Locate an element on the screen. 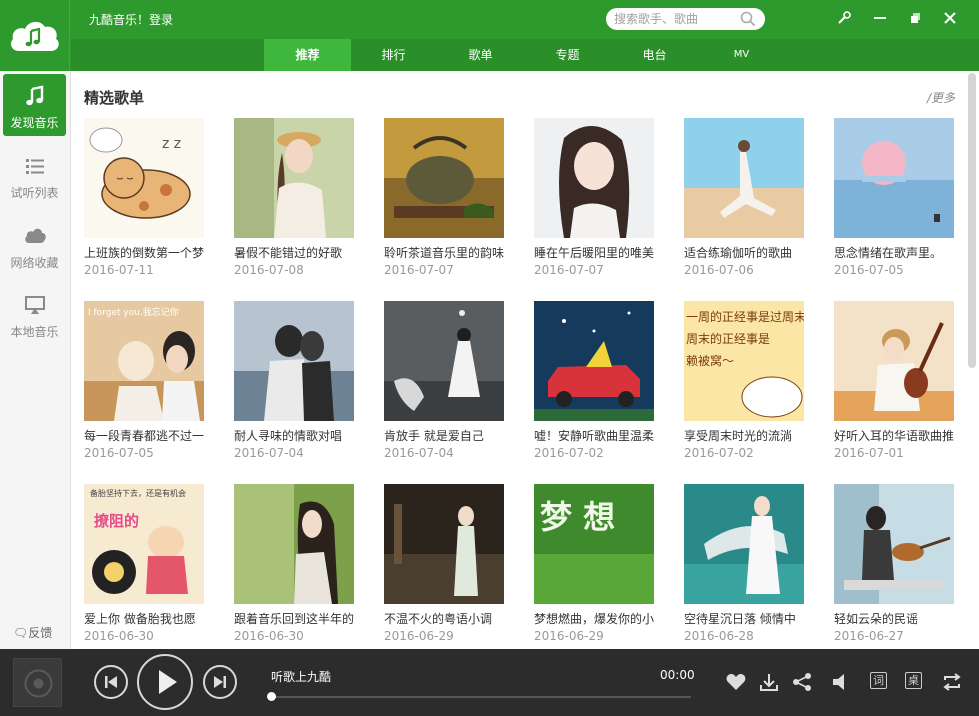 This screenshot has height=716, width=979. playlist-card: z z 上班族的倒数第一个梦 2016-07-11 is located at coordinates (149, 203).